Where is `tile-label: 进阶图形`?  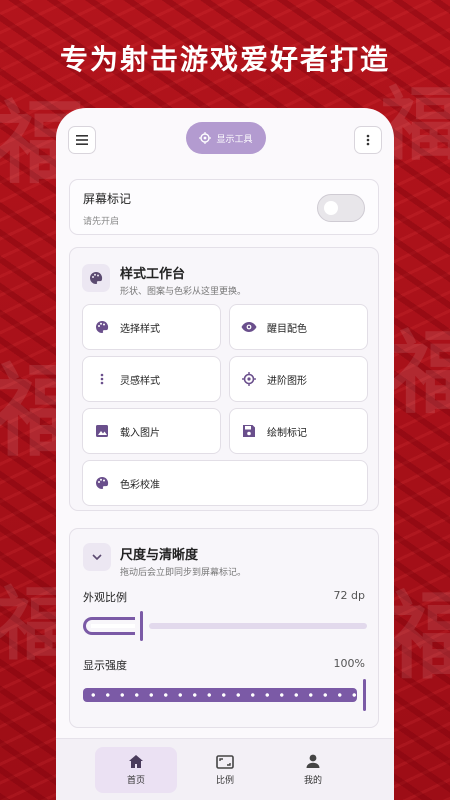 tile-label: 进阶图形 is located at coordinates (287, 381).